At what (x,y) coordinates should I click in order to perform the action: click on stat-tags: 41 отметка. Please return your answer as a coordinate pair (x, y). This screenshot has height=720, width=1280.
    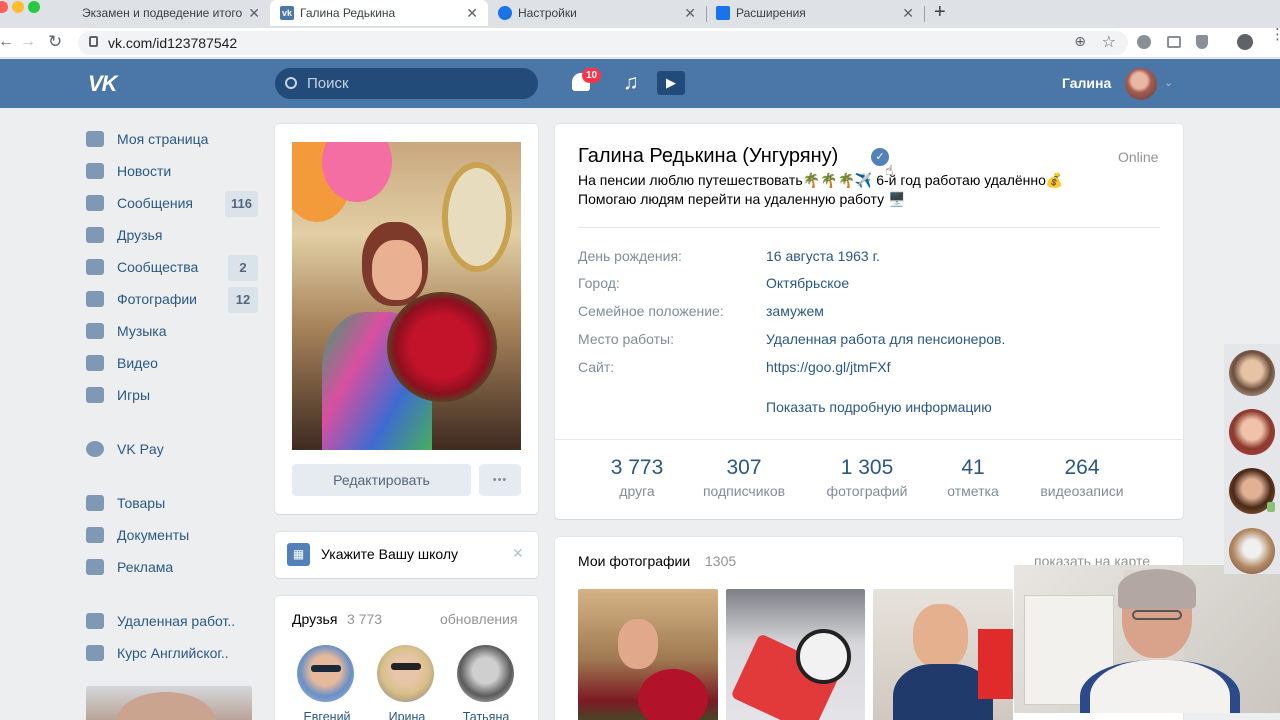
    Looking at the image, I should click on (973, 477).